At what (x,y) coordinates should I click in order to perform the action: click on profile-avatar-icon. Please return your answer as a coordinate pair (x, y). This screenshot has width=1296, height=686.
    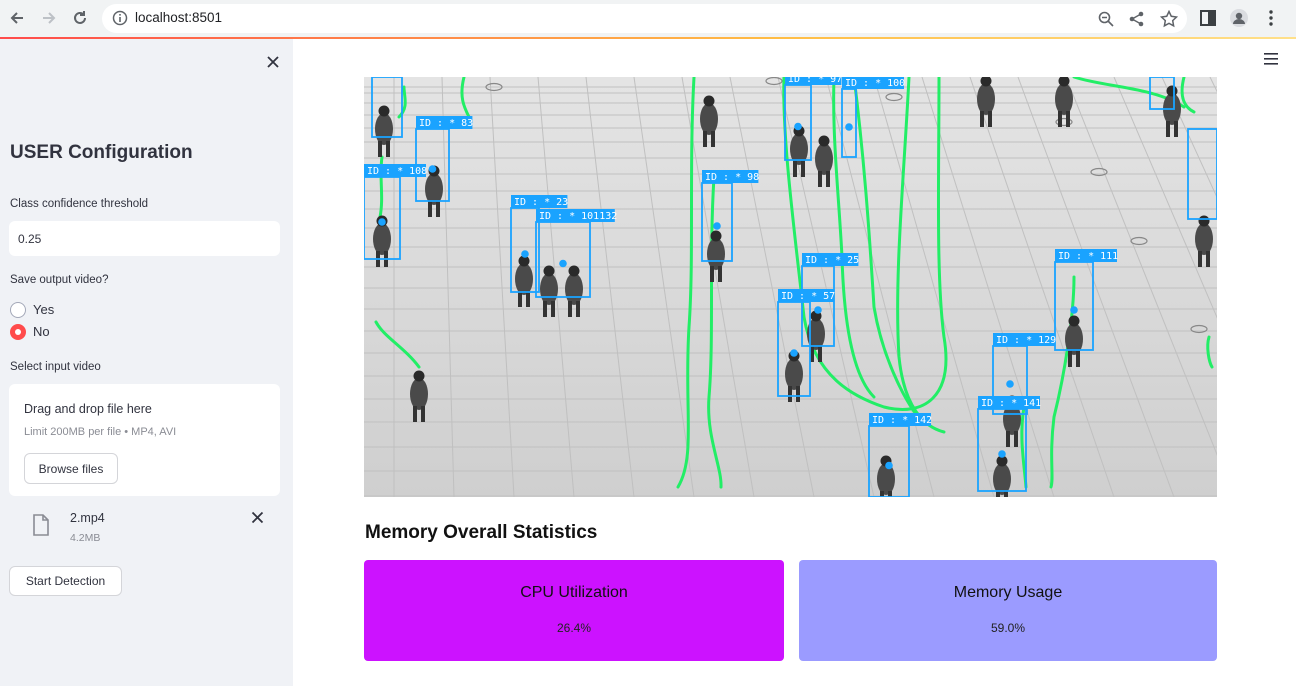
    Looking at the image, I should click on (1239, 18).